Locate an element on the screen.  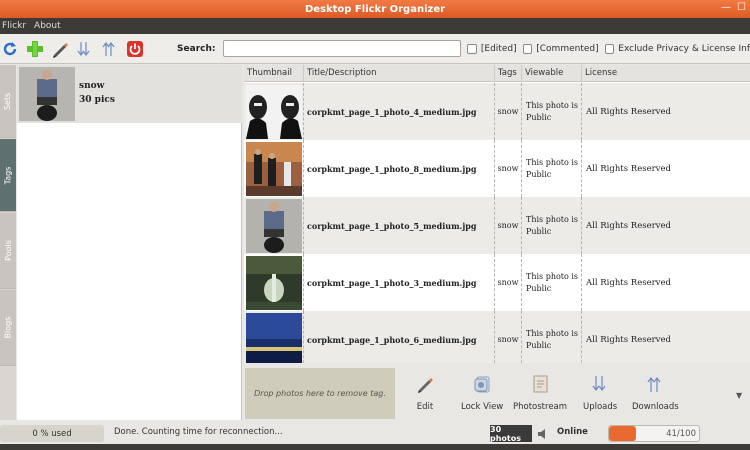
downloads-button: Downloads is located at coordinates (655, 392).